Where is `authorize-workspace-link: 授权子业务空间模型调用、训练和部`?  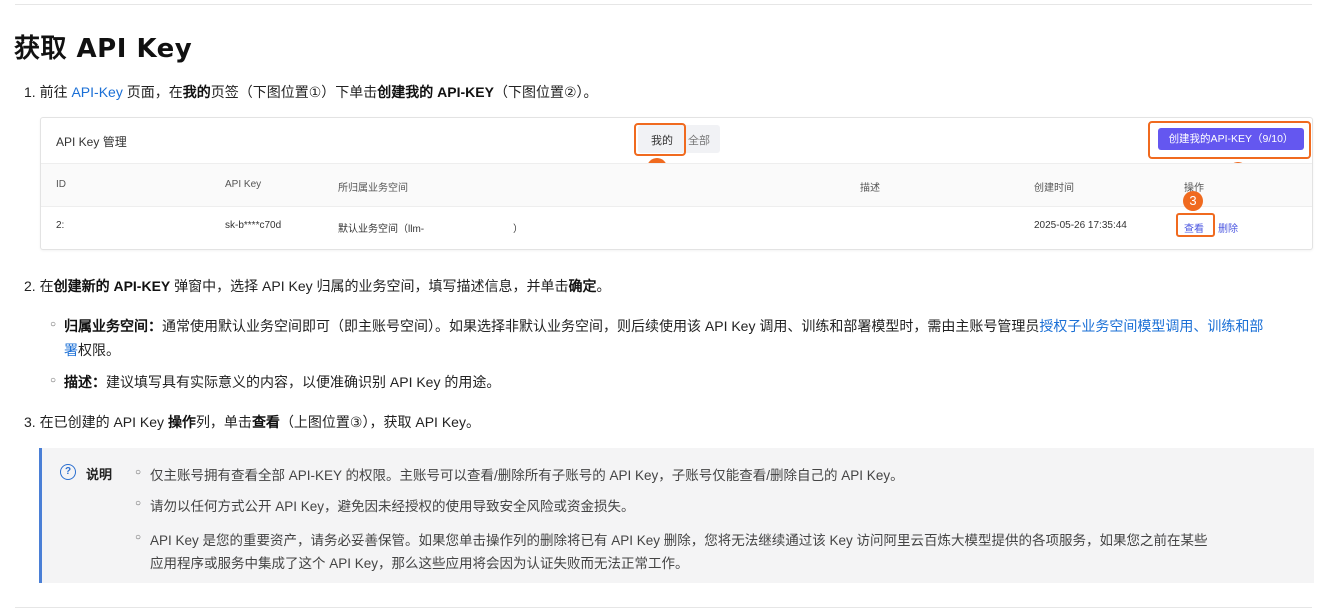
authorize-workspace-link: 授权子业务空间模型调用、训练和部 is located at coordinates (1151, 326).